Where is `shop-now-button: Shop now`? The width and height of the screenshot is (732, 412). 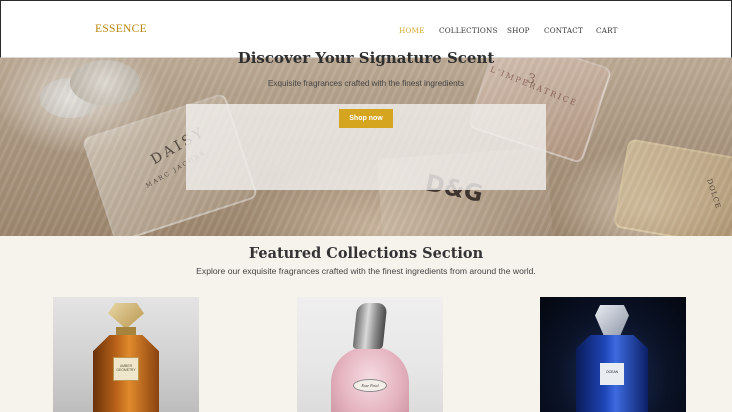
shop-now-button: Shop now is located at coordinates (366, 118).